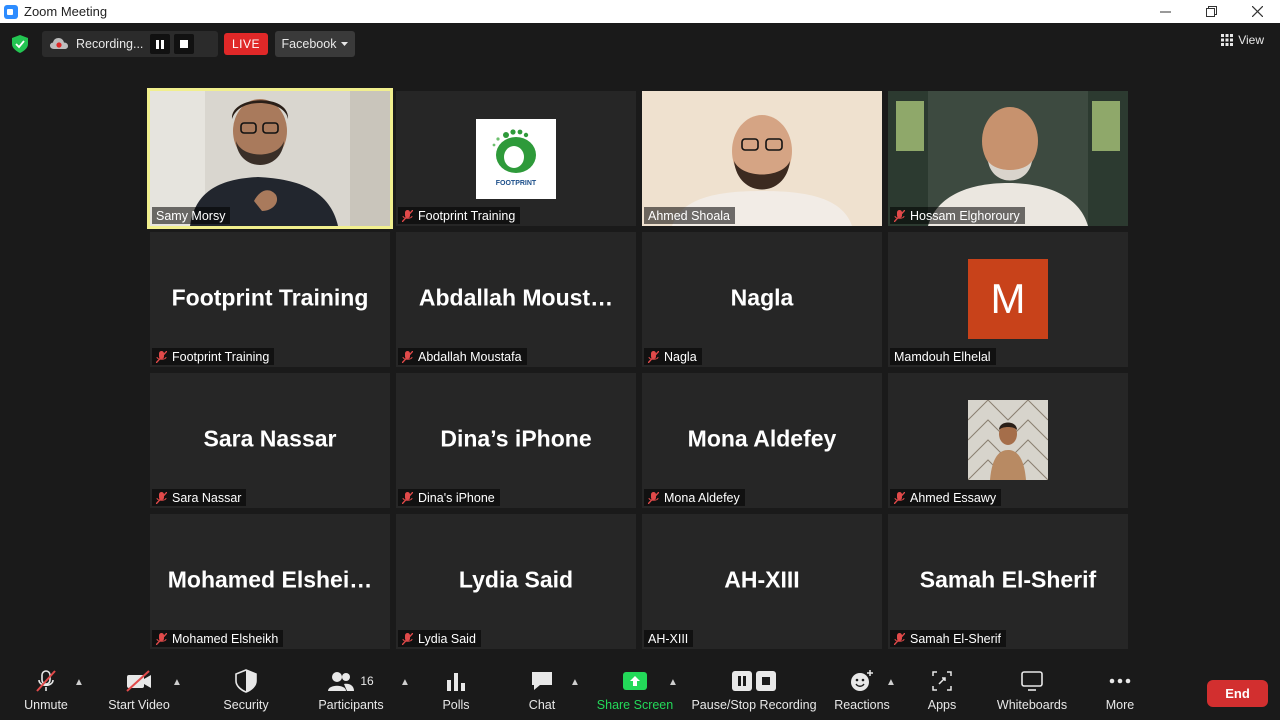 This screenshot has height=720, width=1280. I want to click on participant-tile: Samy Morsy, so click(270, 158).